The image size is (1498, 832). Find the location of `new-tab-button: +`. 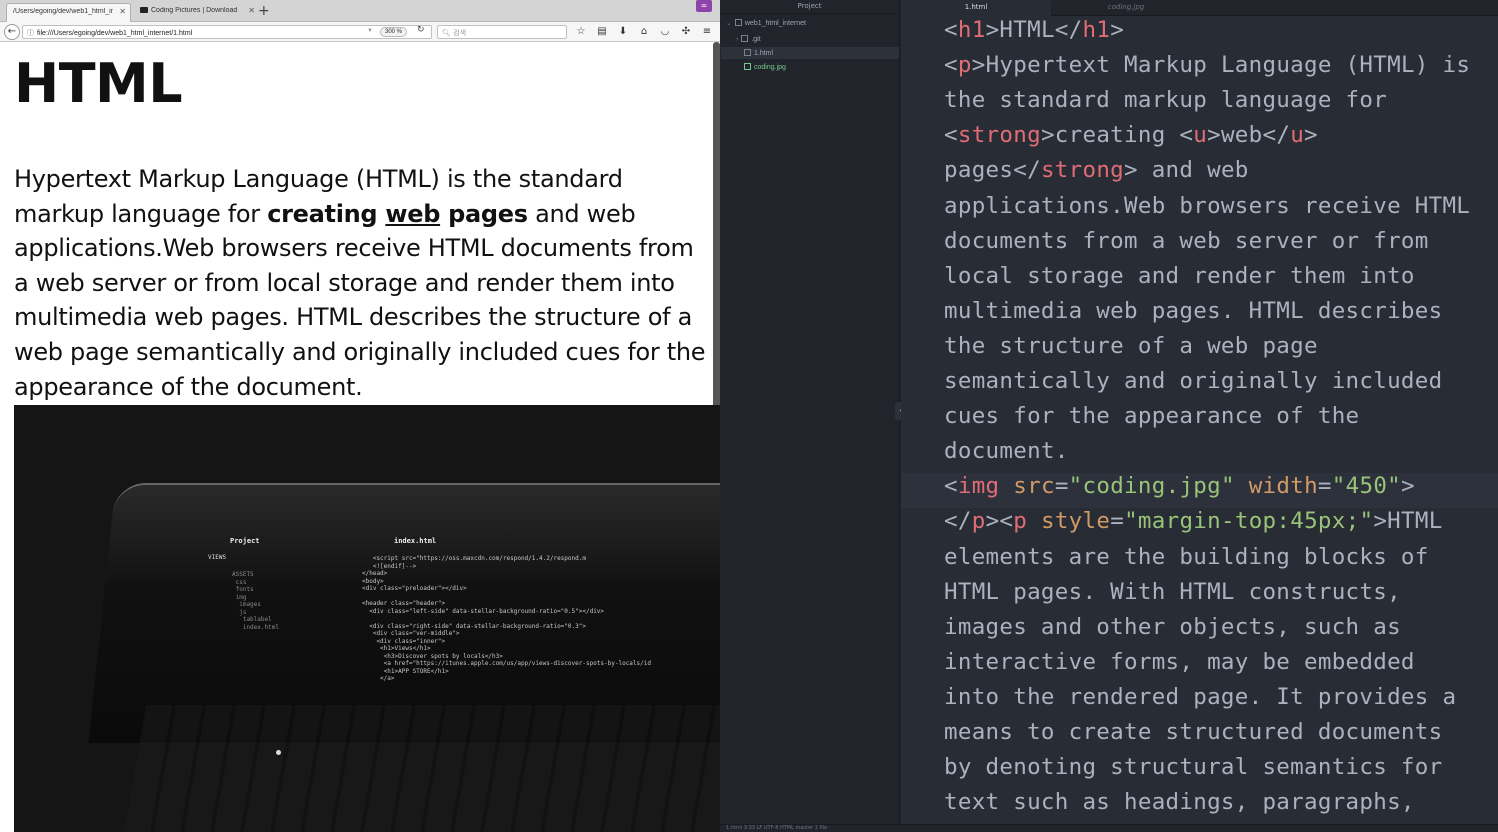

new-tab-button: + is located at coordinates (264, 11).